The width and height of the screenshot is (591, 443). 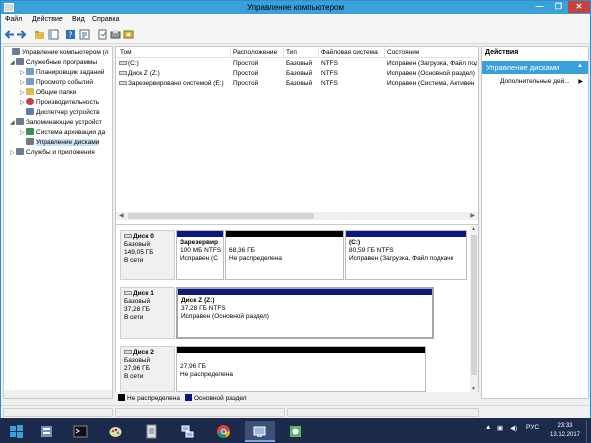 I want to click on partition-unallocated: 68,36 ГБ Не распределена, so click(x=284, y=255).